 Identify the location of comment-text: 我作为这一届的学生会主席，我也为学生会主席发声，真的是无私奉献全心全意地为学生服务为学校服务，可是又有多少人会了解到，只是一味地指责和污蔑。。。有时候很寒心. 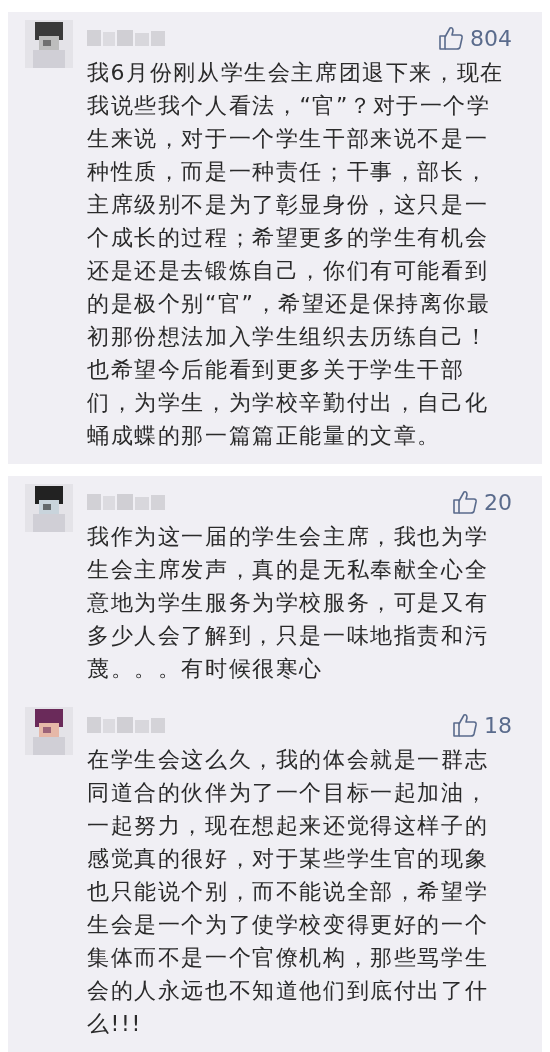
(288, 603).